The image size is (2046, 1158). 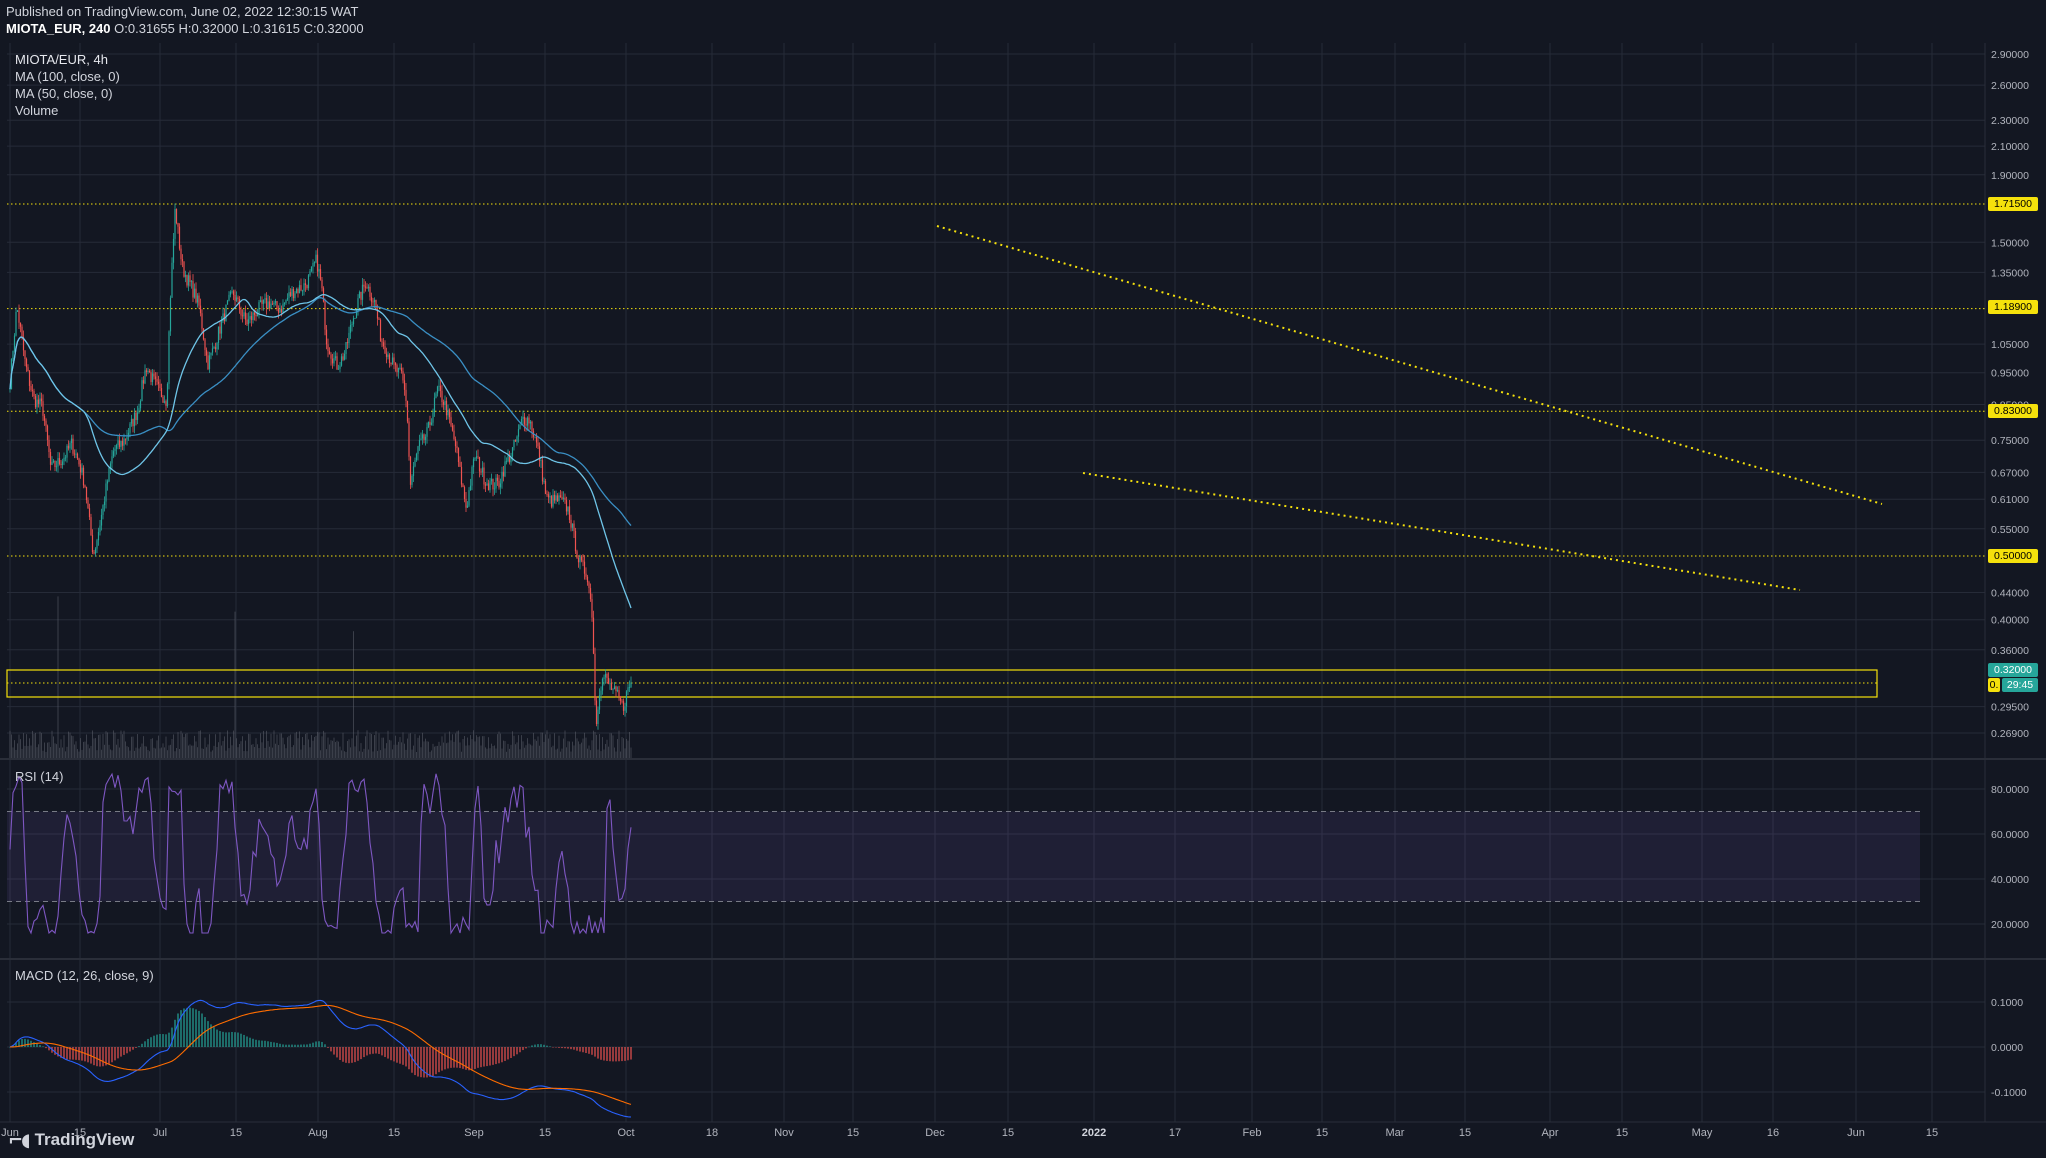 What do you see at coordinates (935, 1133) in the screenshot?
I see `x-tick-label: Dec` at bounding box center [935, 1133].